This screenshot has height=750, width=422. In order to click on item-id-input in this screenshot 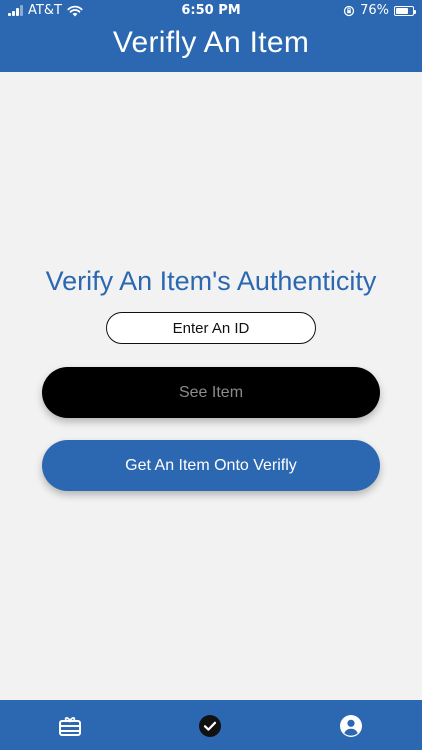, I will do `click(211, 328)`.